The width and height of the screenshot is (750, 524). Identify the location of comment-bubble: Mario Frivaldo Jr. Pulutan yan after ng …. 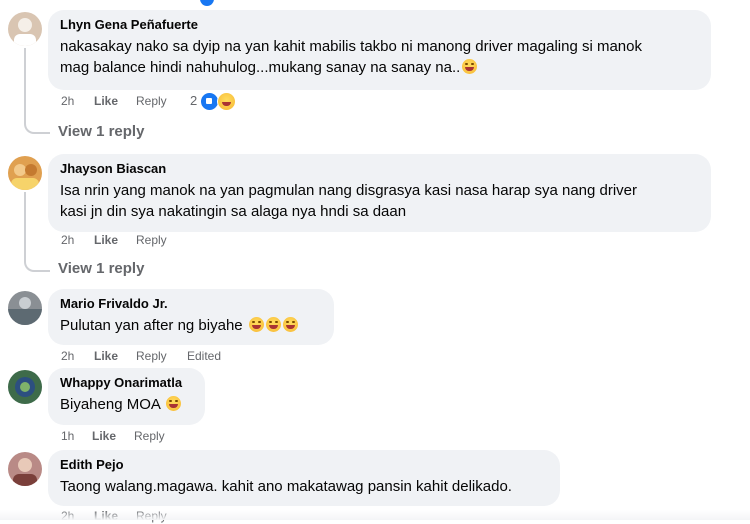
(191, 317).